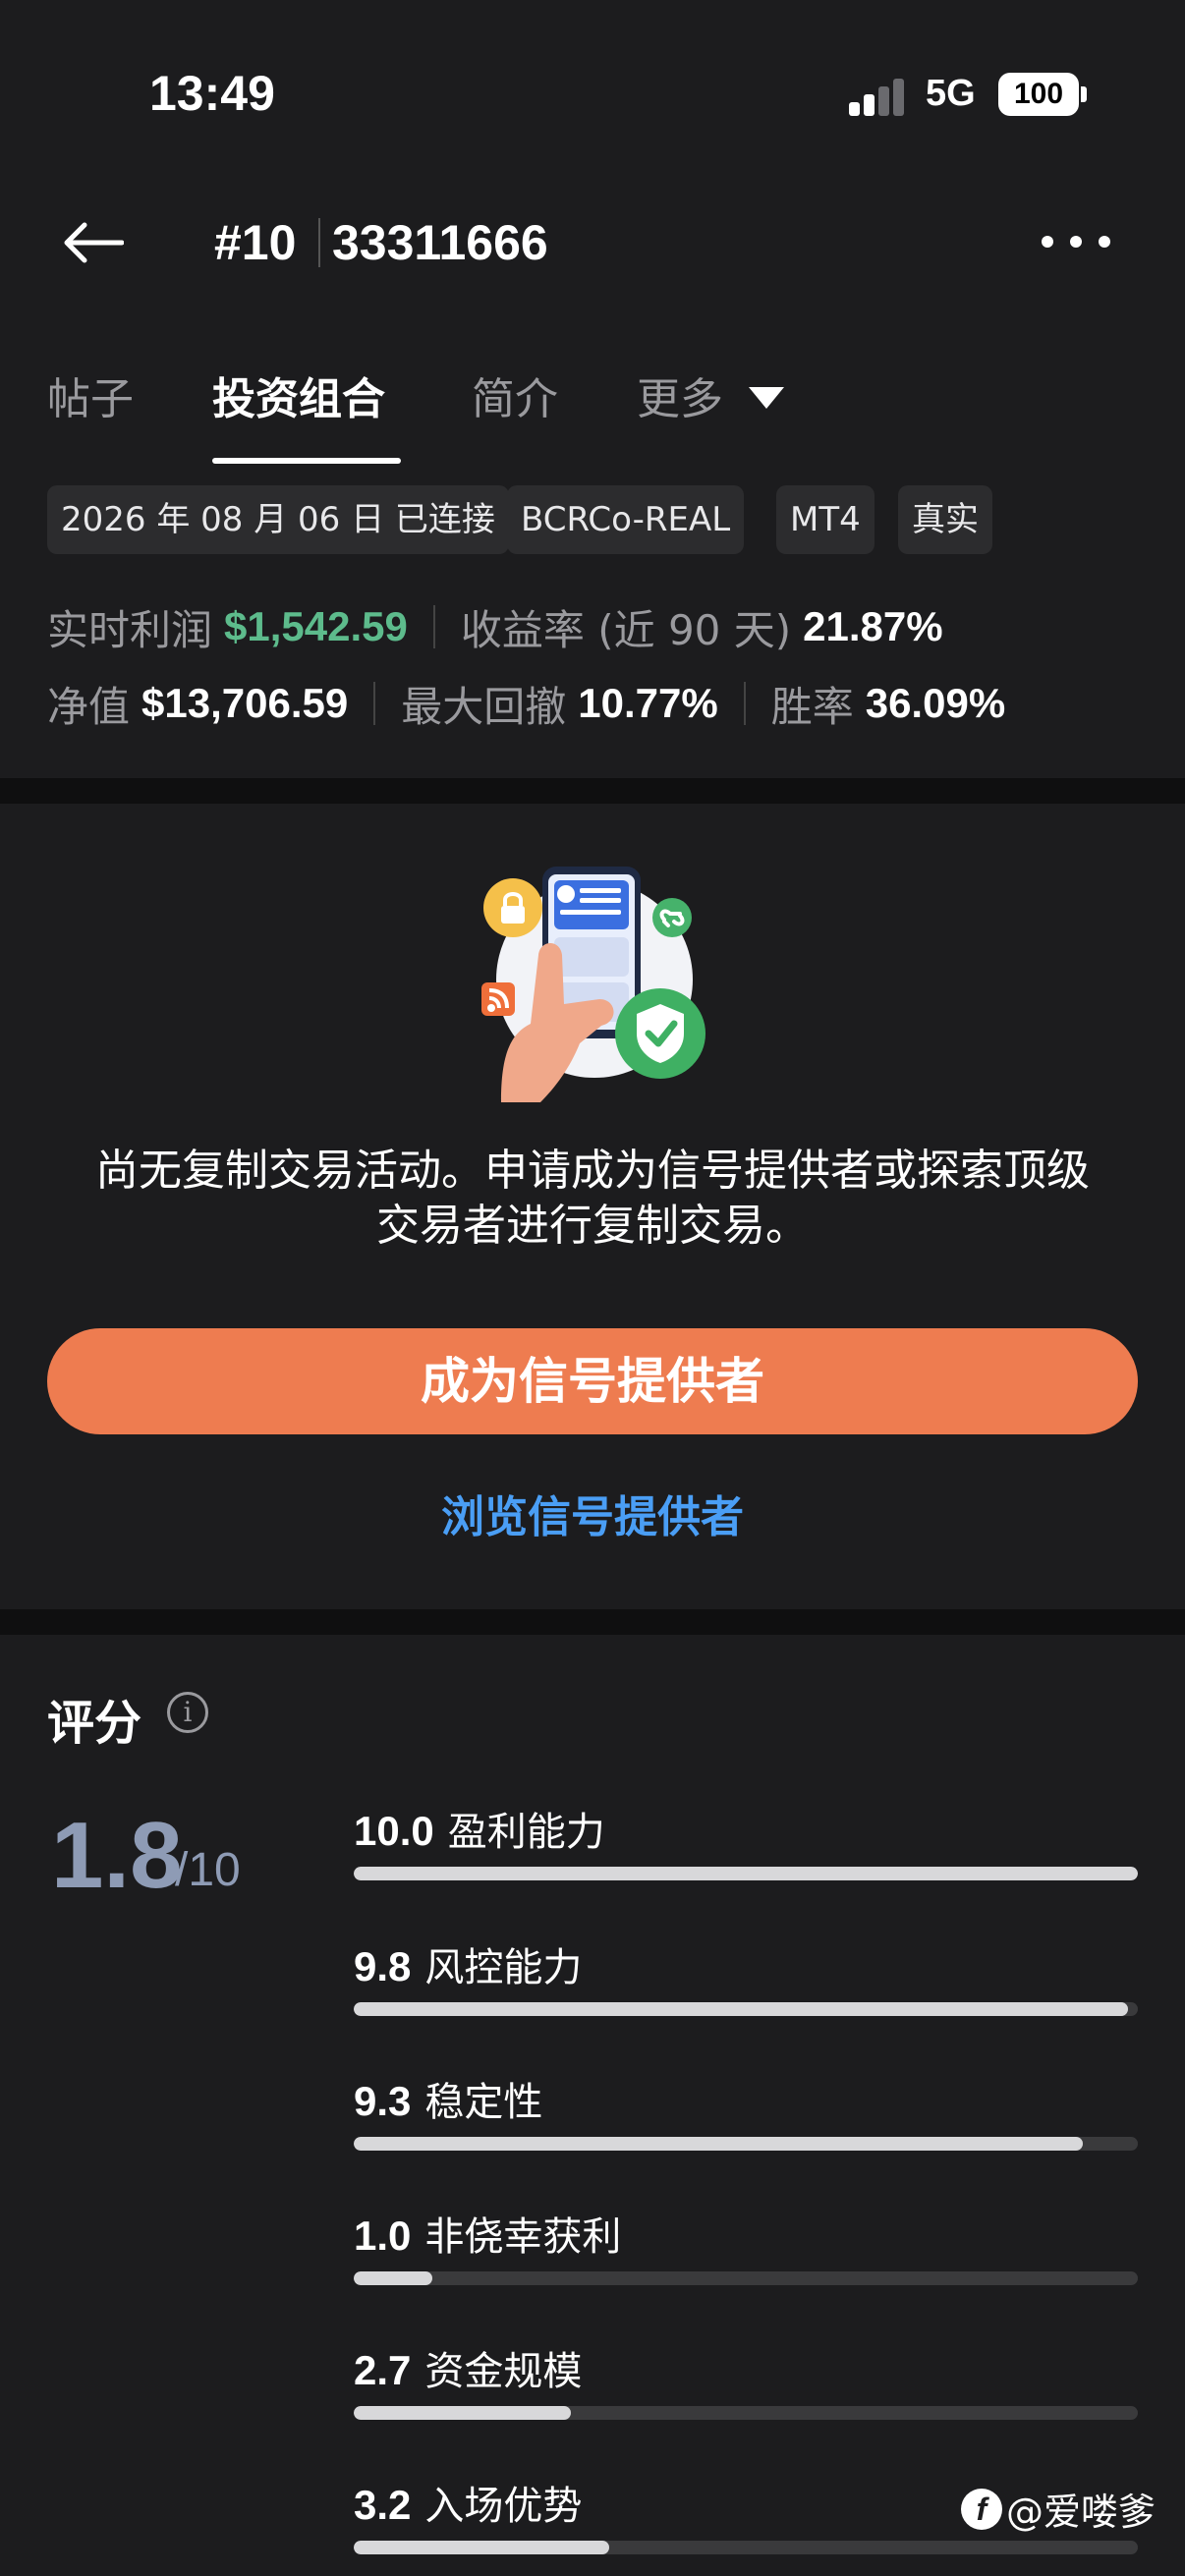  I want to click on empty-state-line1: 尚无复制交易活动。申请成为信号提供者或探索顶级, so click(592, 1171).